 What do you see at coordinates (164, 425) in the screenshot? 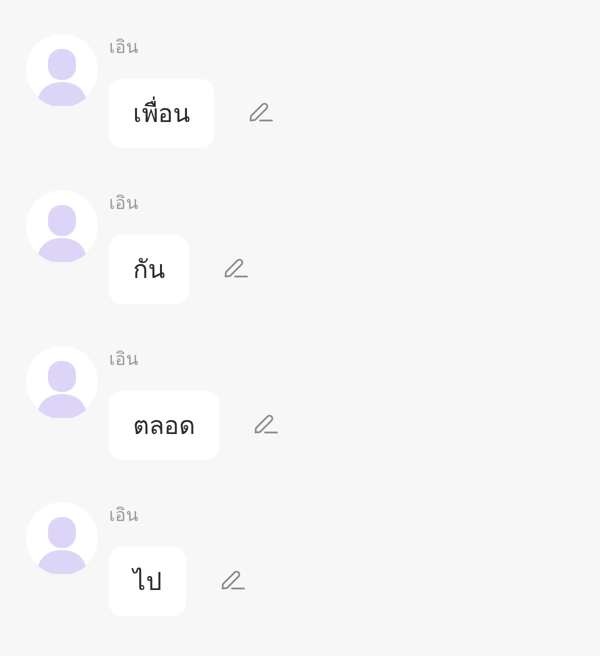
I see `message-bubble: ตลอด` at bounding box center [164, 425].